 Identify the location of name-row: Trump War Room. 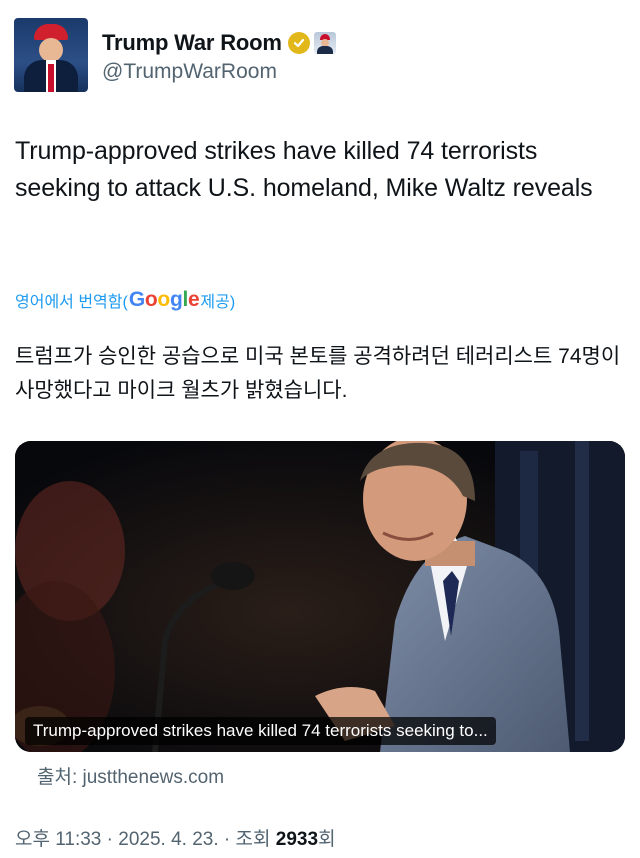
(219, 43).